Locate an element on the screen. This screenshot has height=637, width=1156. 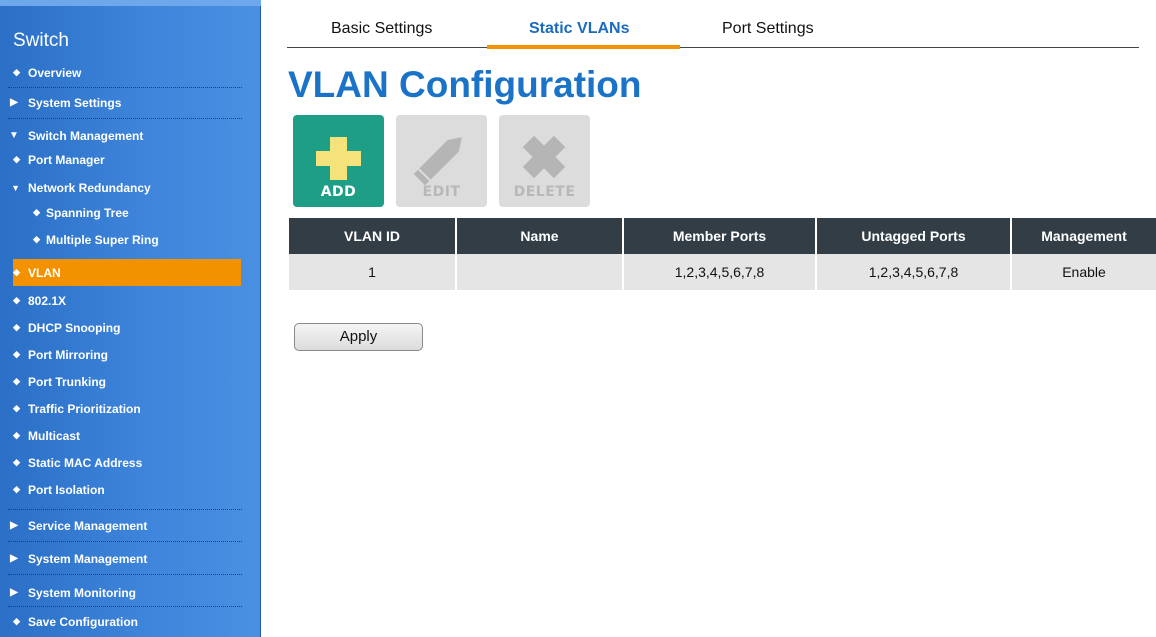
tab-static-vlans: Static VLANs is located at coordinates (579, 29).